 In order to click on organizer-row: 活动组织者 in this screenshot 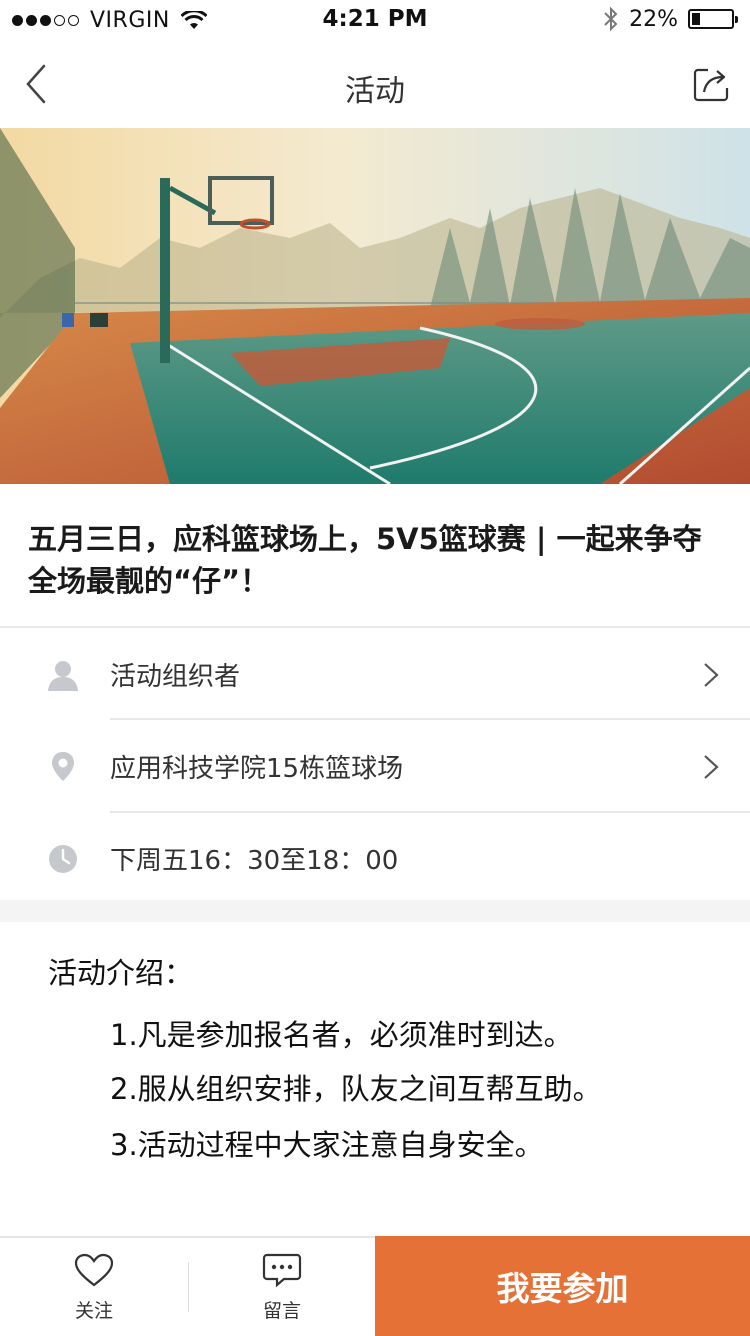, I will do `click(375, 674)`.